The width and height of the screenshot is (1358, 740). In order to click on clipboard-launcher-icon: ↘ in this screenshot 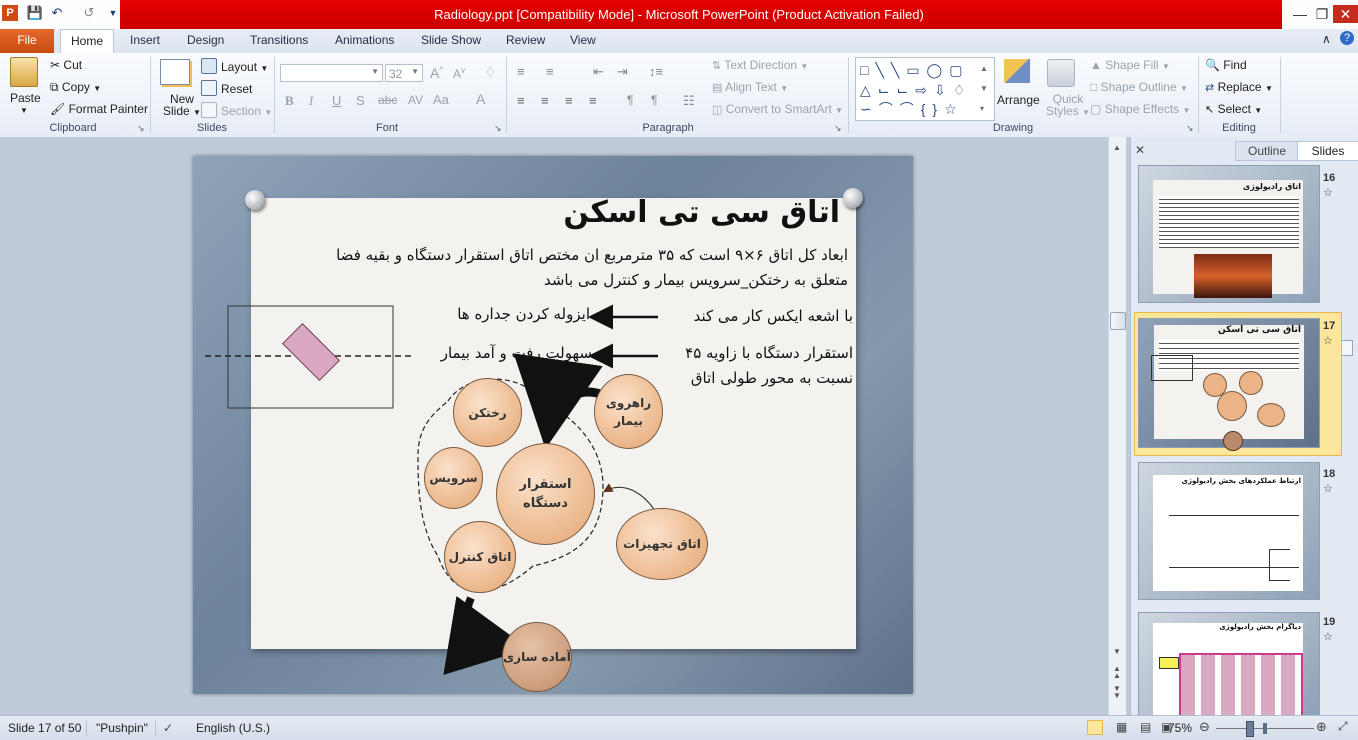, I will do `click(141, 128)`.